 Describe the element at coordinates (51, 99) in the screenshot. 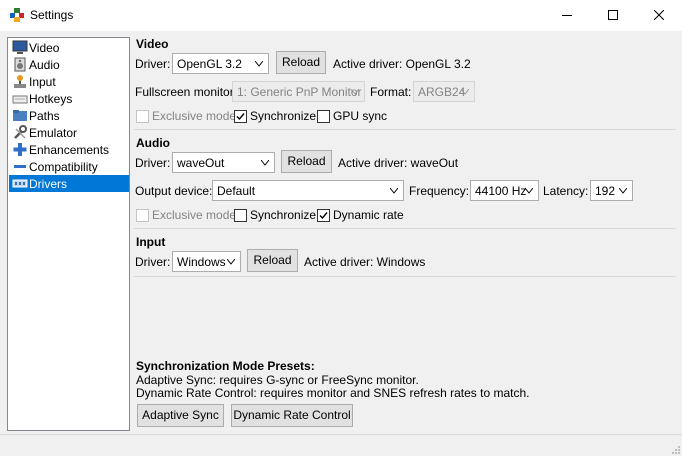

I see `sidebar-item-label: Hotkeys` at that location.